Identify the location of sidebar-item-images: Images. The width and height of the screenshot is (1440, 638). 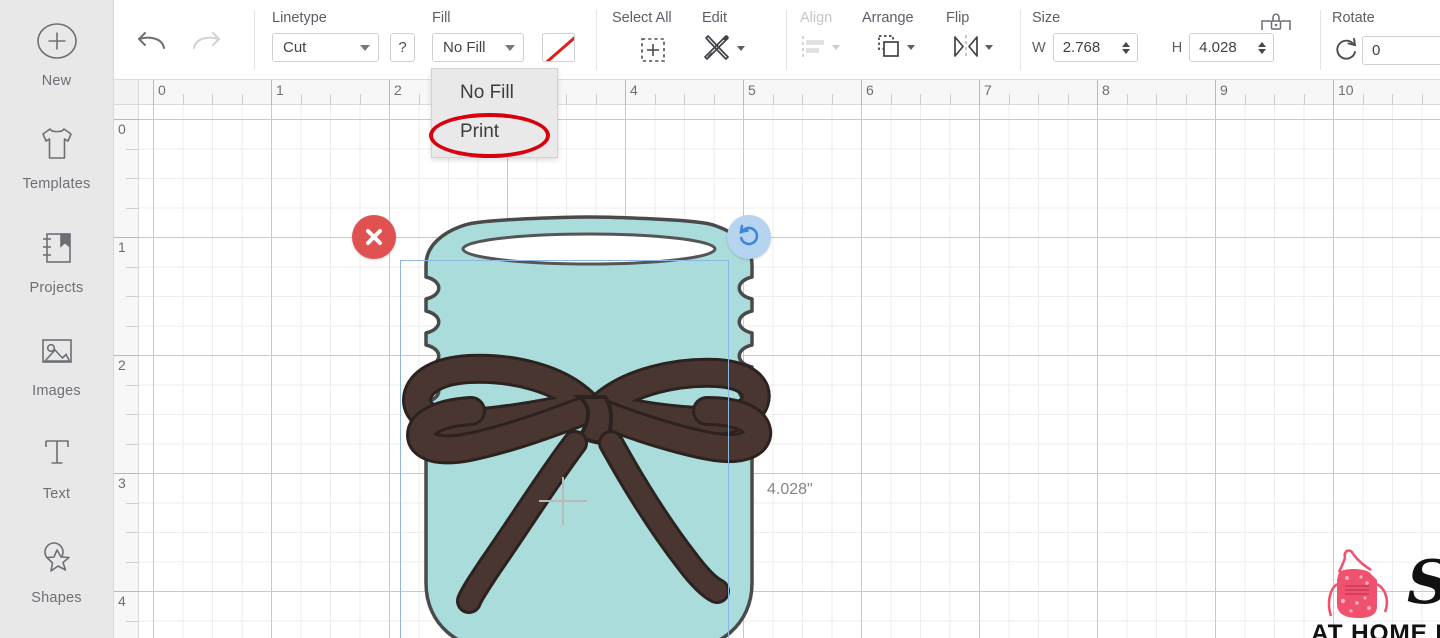
(57, 379).